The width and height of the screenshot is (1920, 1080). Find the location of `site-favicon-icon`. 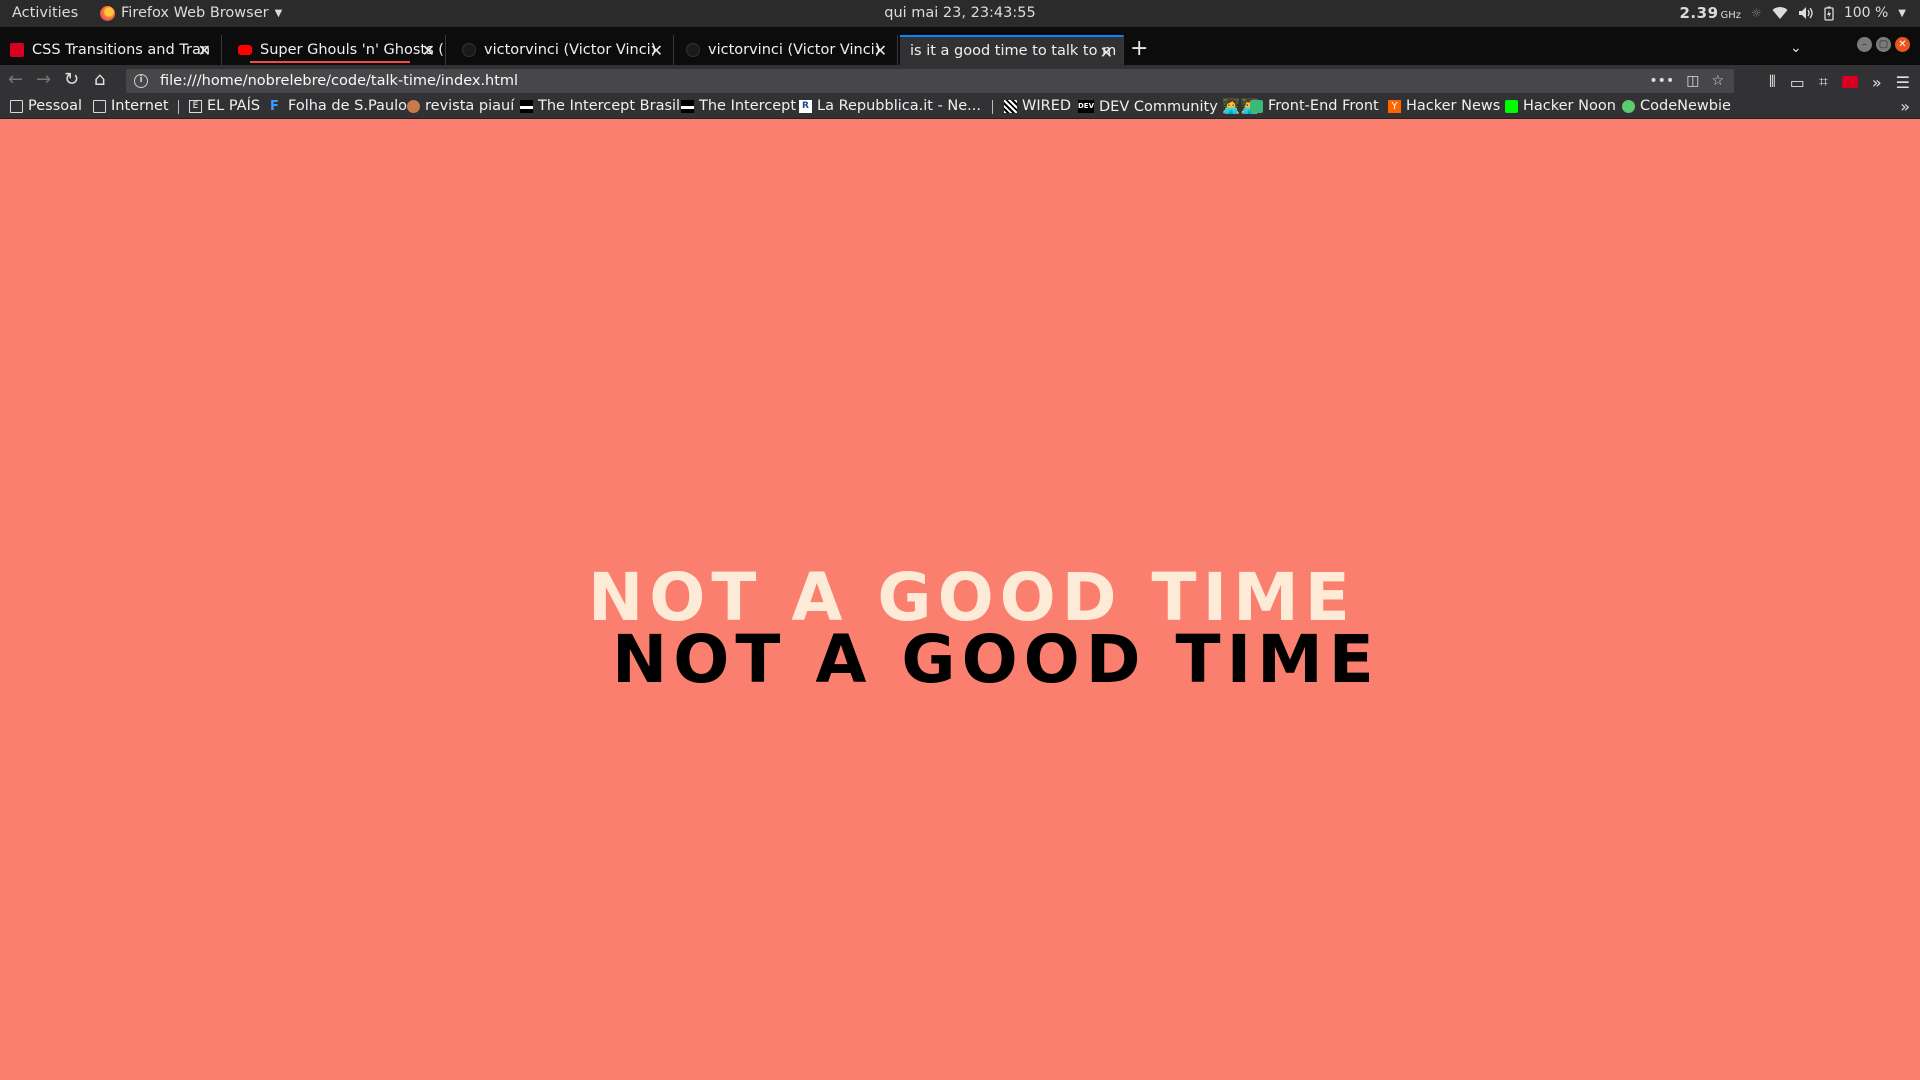

site-favicon-icon is located at coordinates (17, 50).